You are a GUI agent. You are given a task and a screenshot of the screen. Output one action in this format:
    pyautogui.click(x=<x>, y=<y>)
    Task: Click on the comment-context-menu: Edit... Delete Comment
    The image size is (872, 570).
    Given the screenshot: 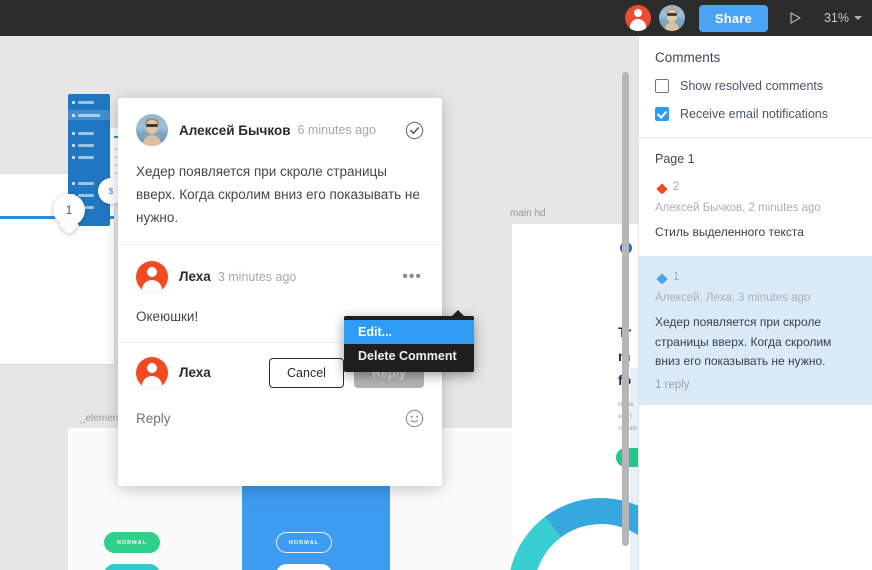 What is the action you would take?
    pyautogui.click(x=409, y=341)
    